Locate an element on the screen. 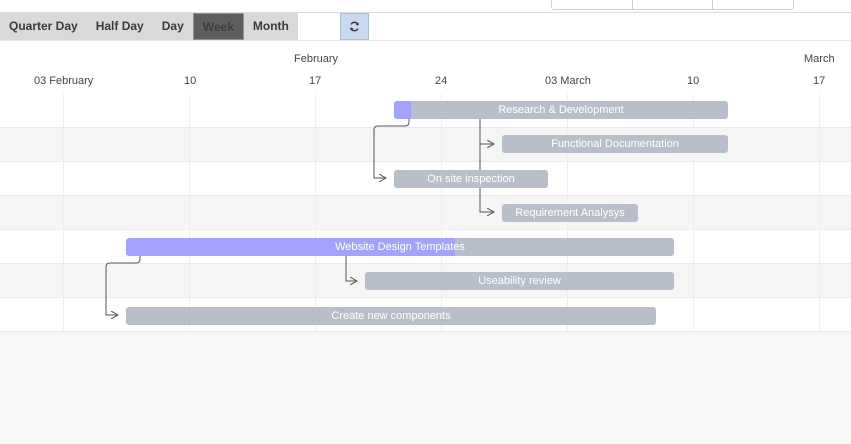 This screenshot has width=851, height=444. week-label-03-february: 03 February is located at coordinates (64, 81).